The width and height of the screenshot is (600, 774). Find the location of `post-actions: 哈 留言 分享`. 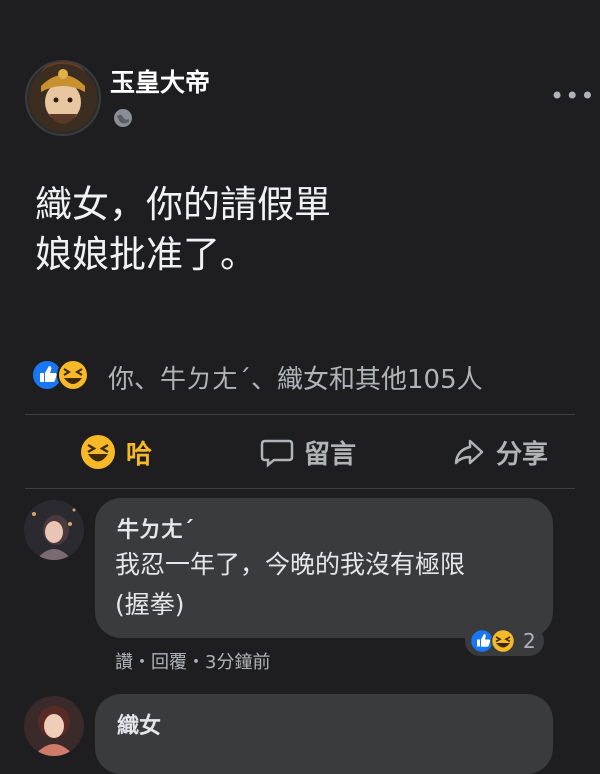

post-actions: 哈 留言 分享 is located at coordinates (300, 455).